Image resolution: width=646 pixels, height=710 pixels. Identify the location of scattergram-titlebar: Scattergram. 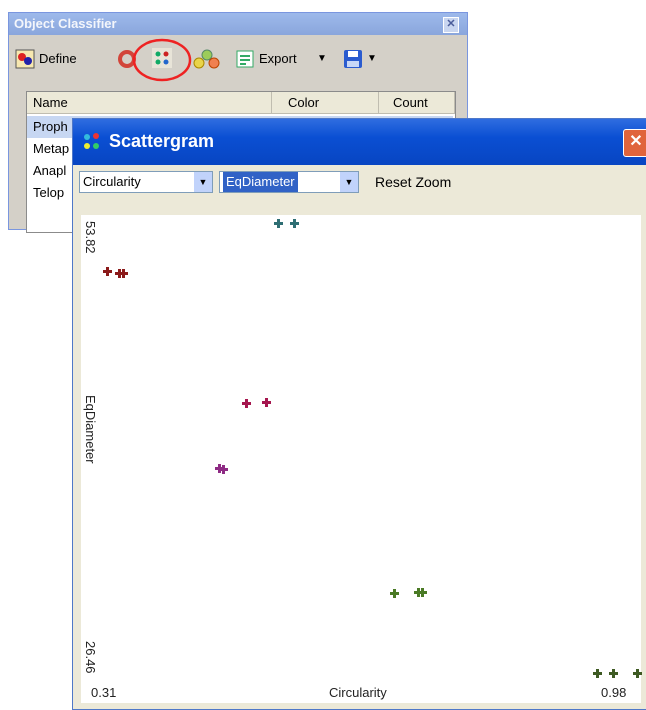
(359, 142).